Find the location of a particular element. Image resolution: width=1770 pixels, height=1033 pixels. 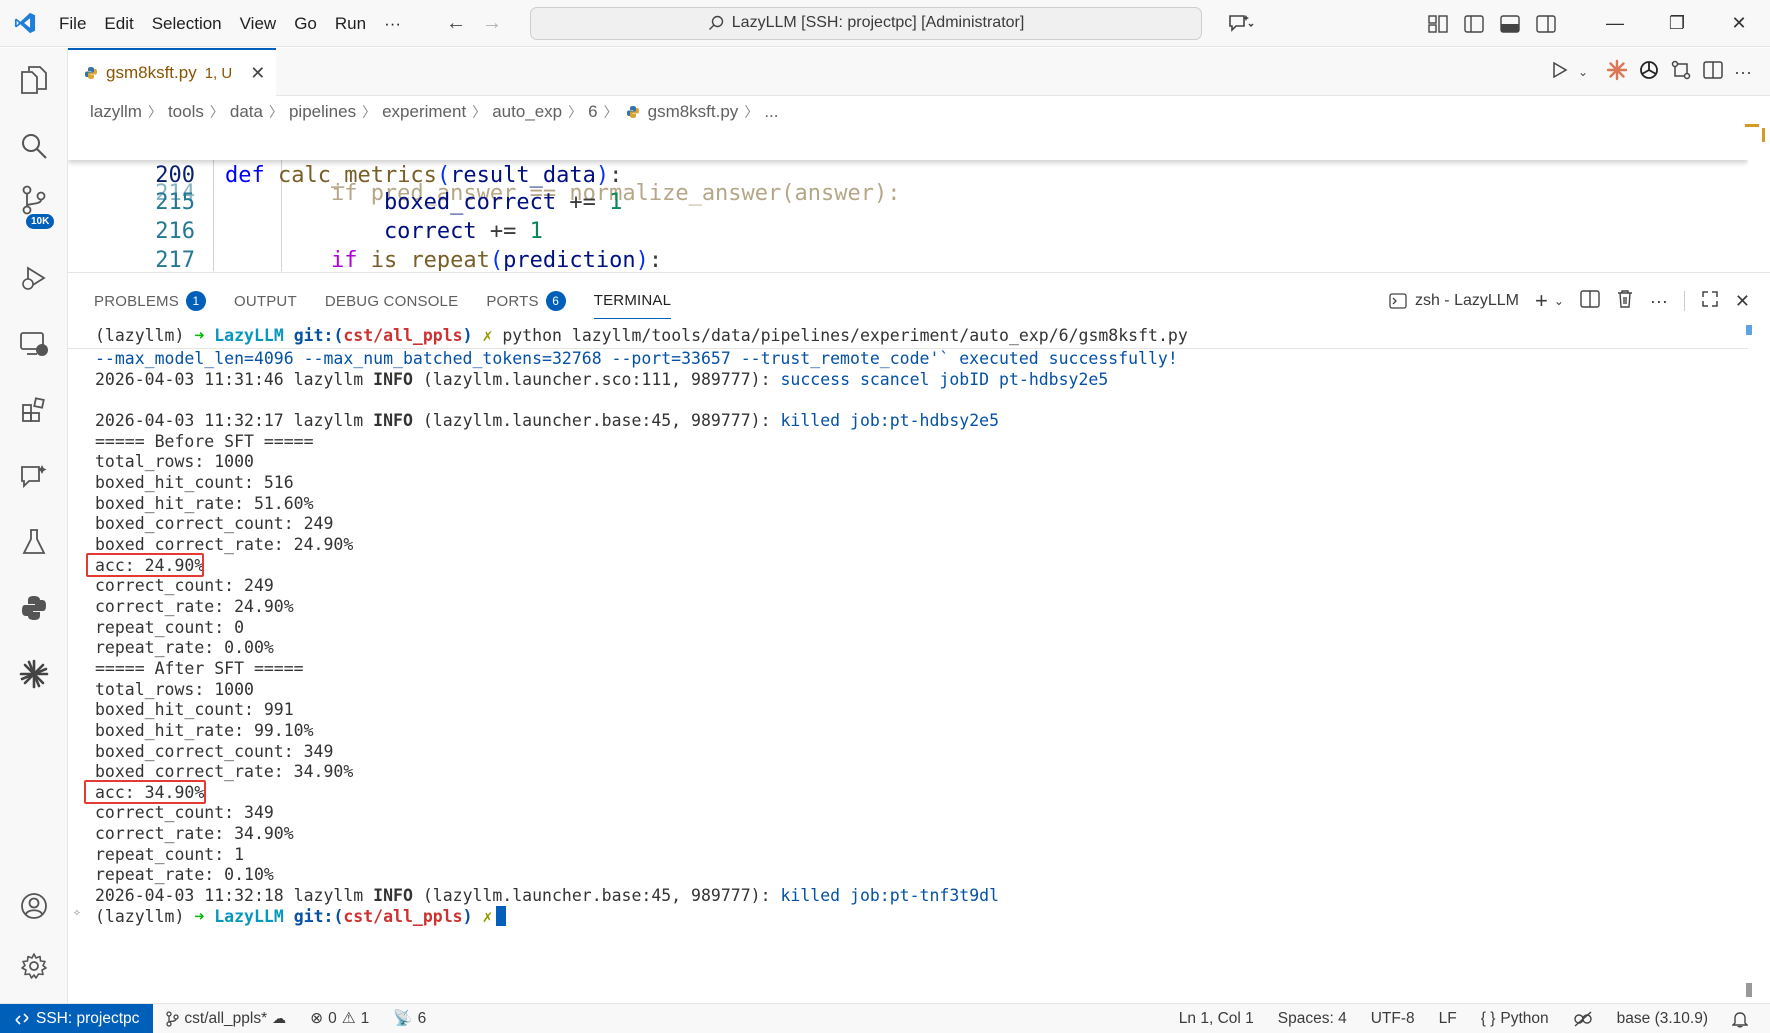

python-icon is located at coordinates (34, 608).